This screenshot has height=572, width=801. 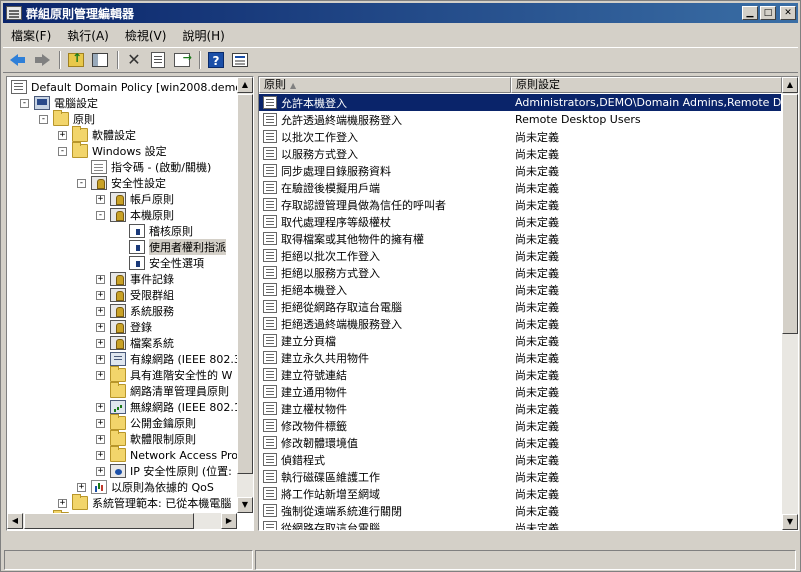 I want to click on gpo-editor-app-icon, so click(x=14, y=13).